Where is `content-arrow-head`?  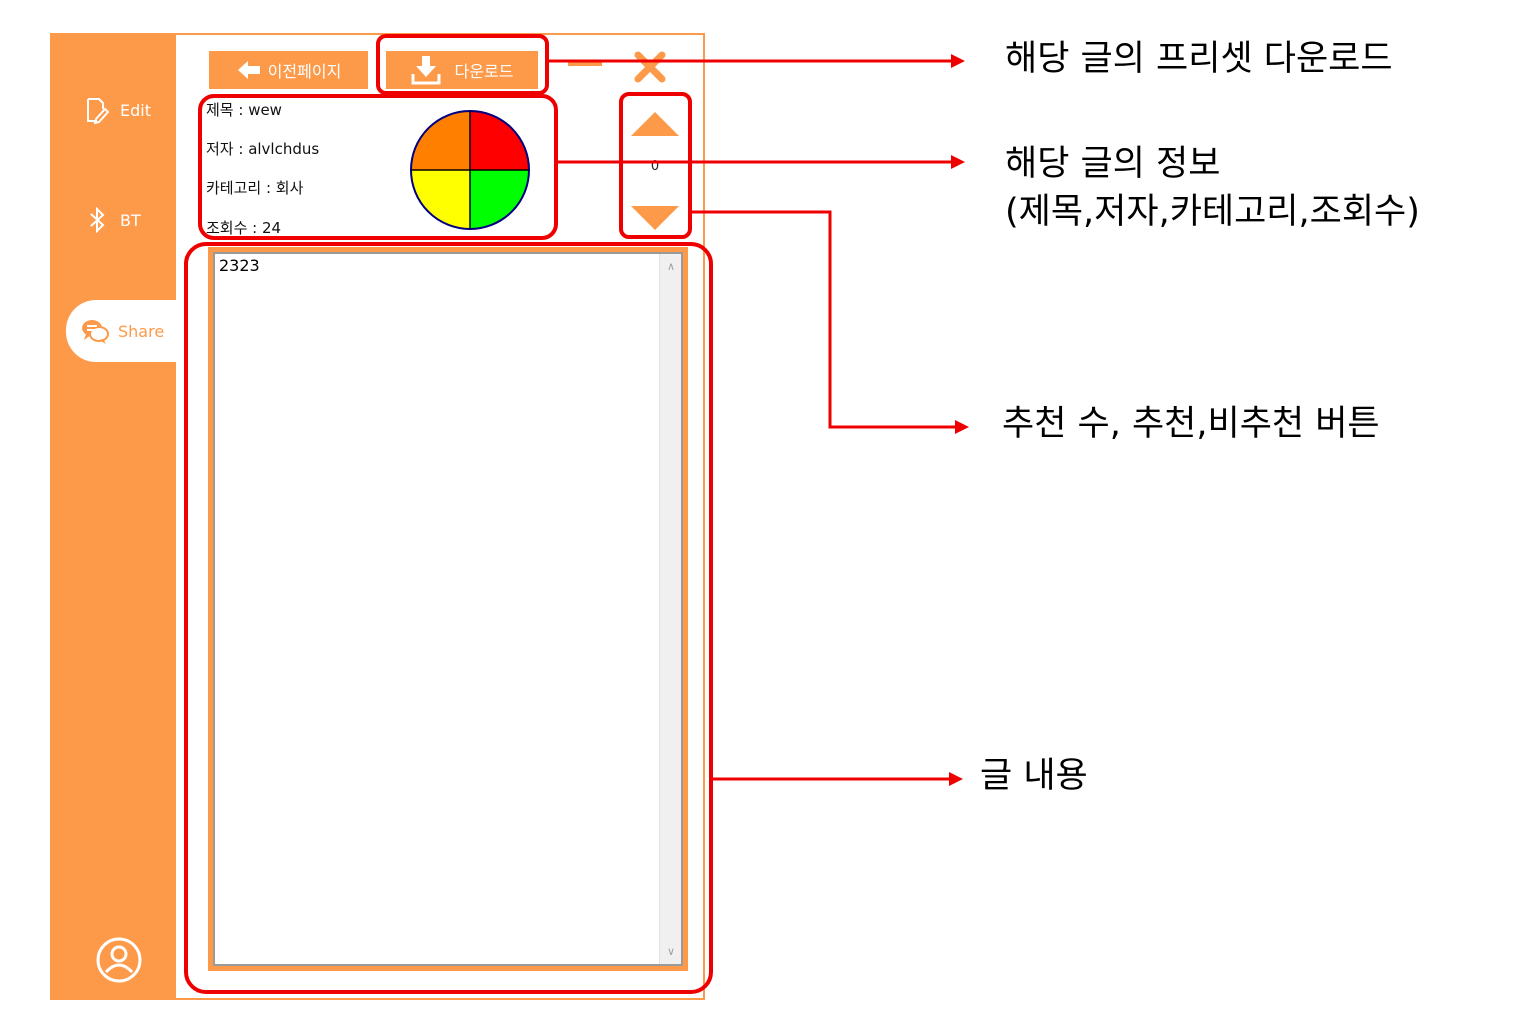 content-arrow-head is located at coordinates (956, 779).